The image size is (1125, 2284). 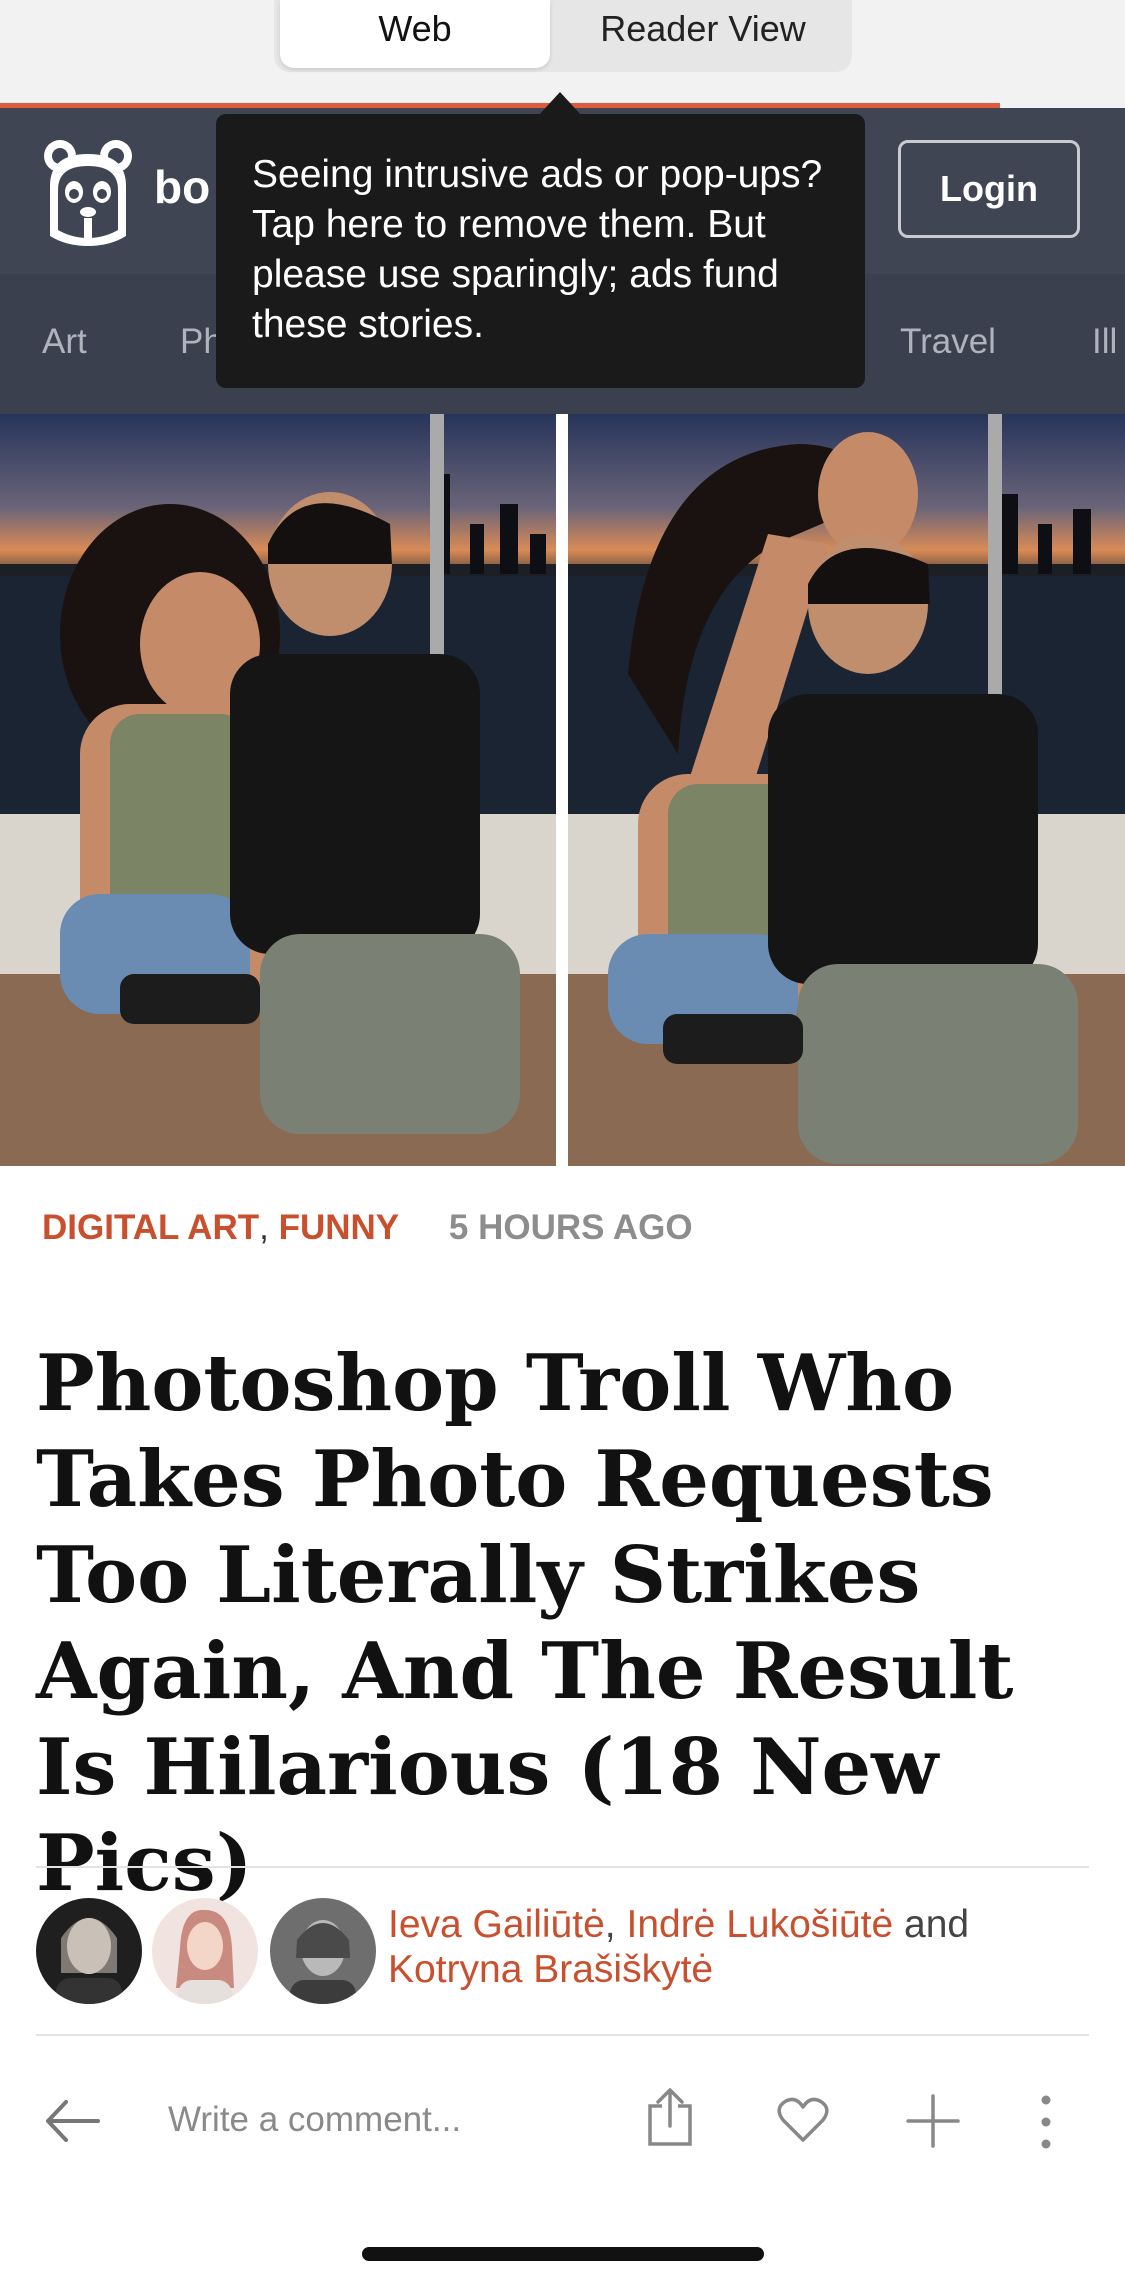 I want to click on nav-item-art: Art, so click(x=64, y=342).